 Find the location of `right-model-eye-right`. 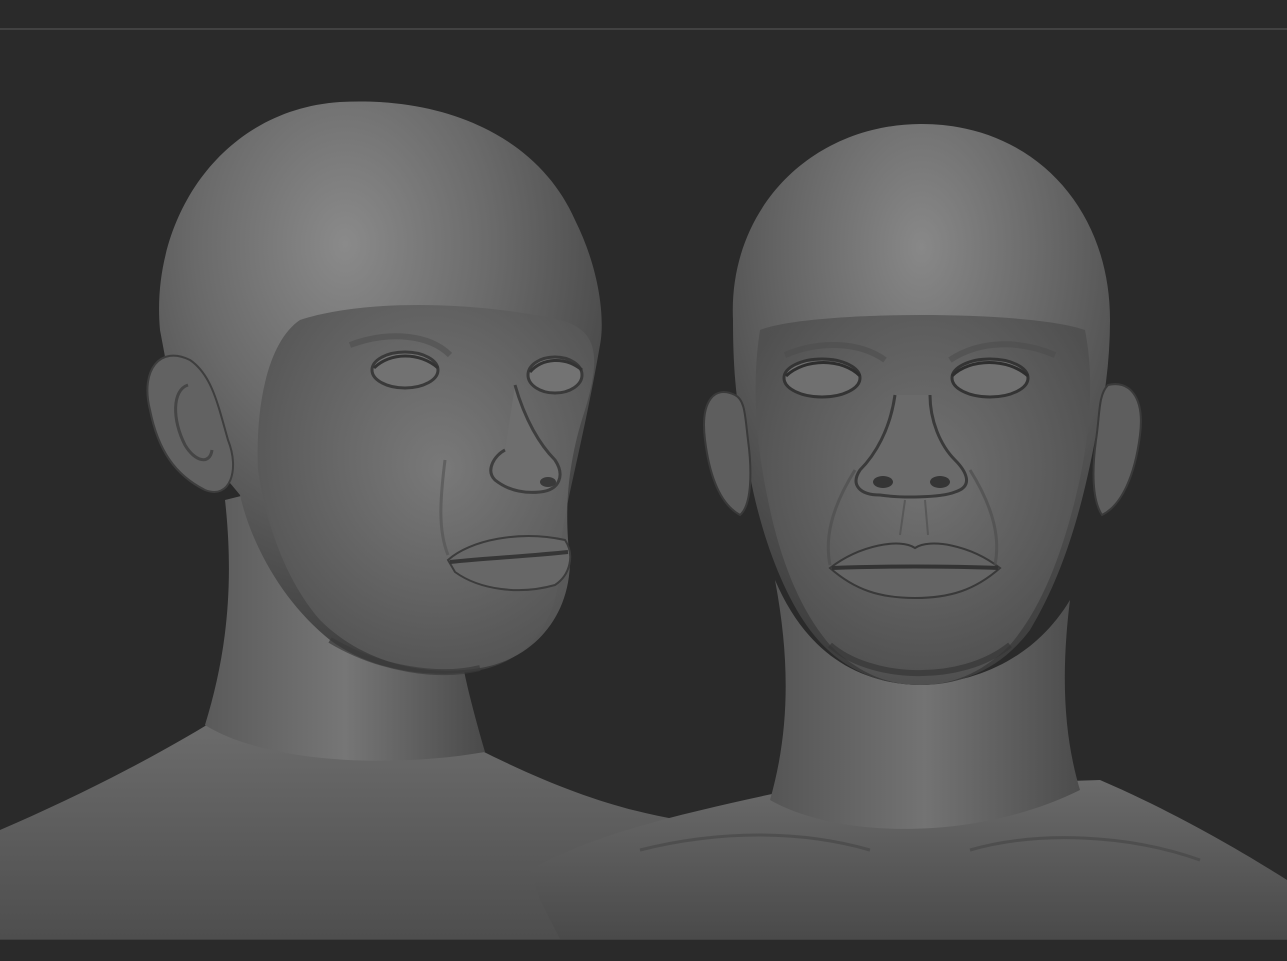

right-model-eye-right is located at coordinates (990, 378).